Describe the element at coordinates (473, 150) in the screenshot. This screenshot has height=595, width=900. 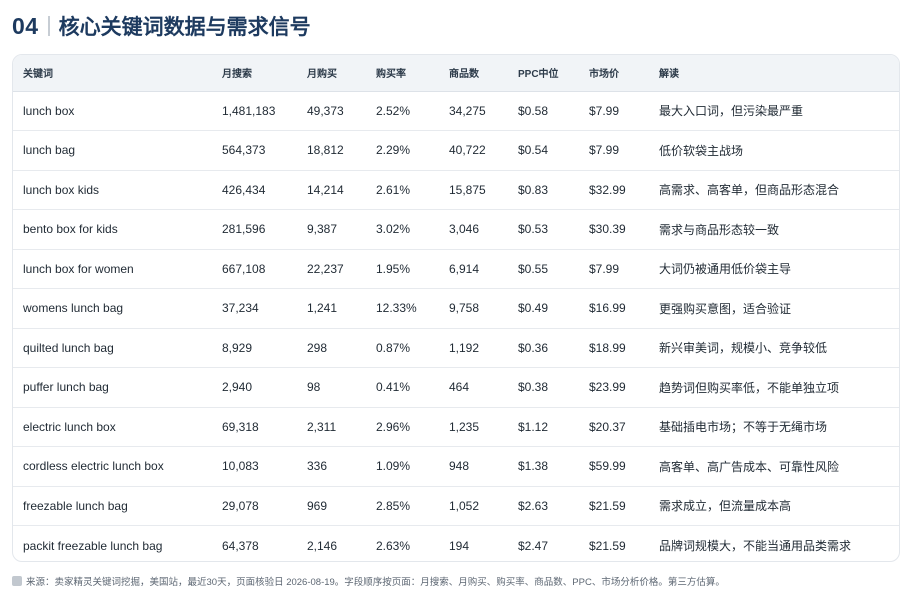
I see `product-count-cell: 40,722` at that location.